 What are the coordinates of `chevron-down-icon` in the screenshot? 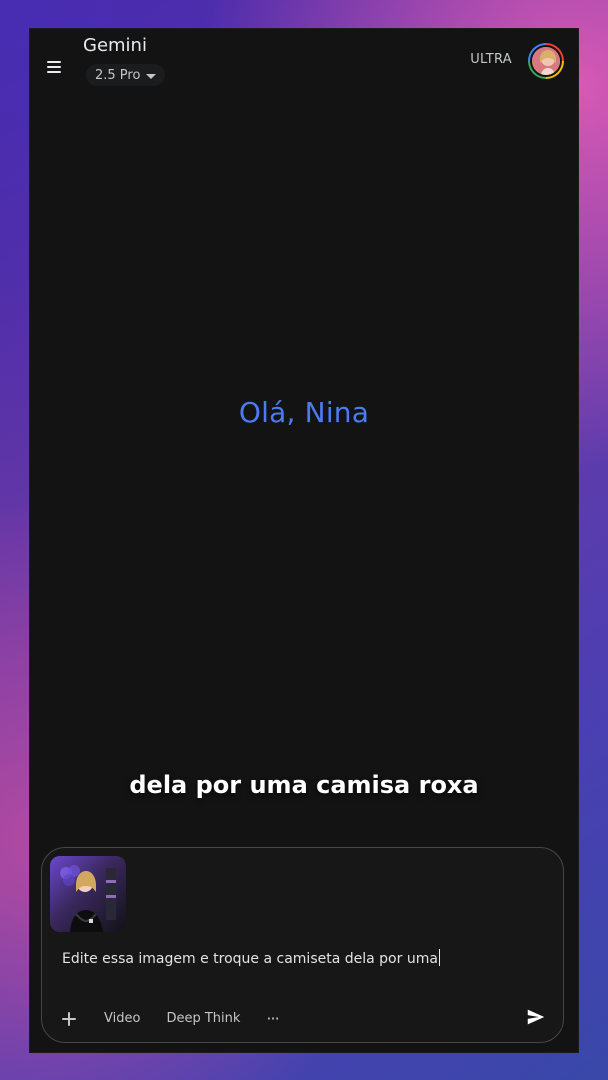 It's located at (151, 76).